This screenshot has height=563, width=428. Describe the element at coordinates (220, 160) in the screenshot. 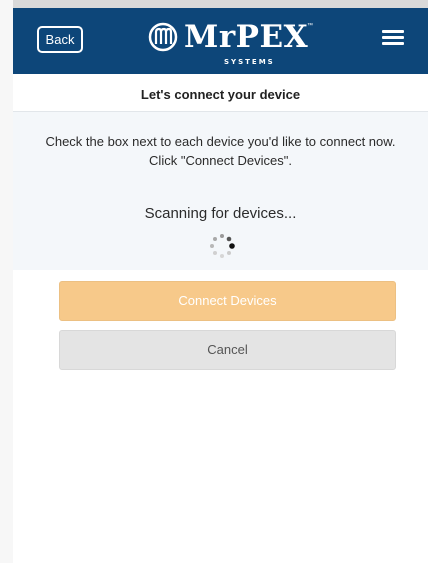

I see `instructions-line-2: Click "Connect Devices".` at that location.